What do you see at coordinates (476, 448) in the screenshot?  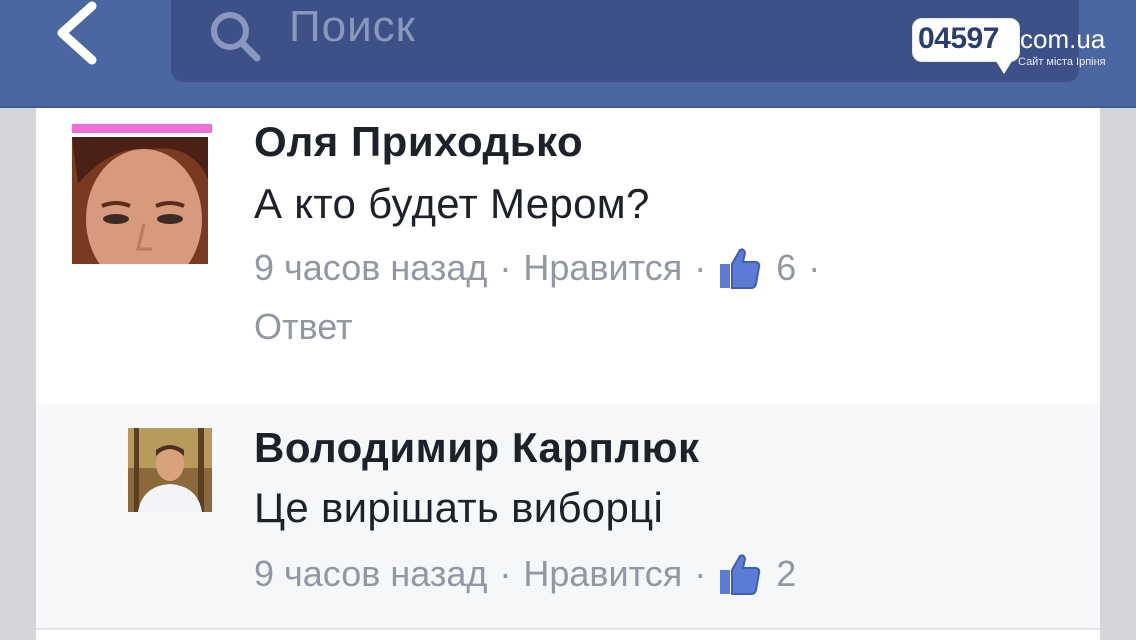 I see `comment-author: Володимир Карплюк` at bounding box center [476, 448].